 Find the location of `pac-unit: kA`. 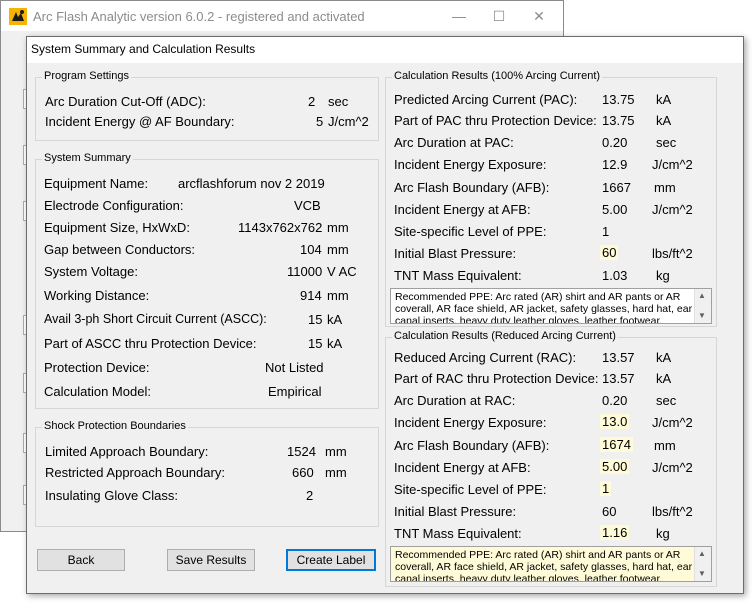

pac-unit: kA is located at coordinates (664, 99).